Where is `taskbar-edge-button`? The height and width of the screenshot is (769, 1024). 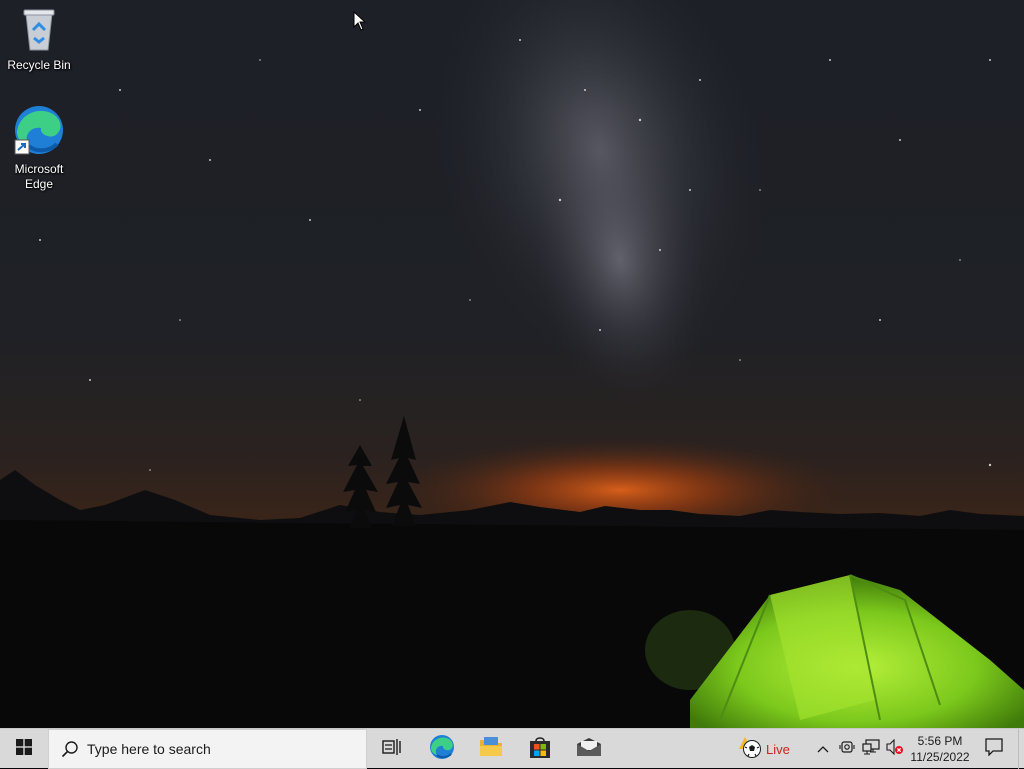 taskbar-edge-button is located at coordinates (442, 749).